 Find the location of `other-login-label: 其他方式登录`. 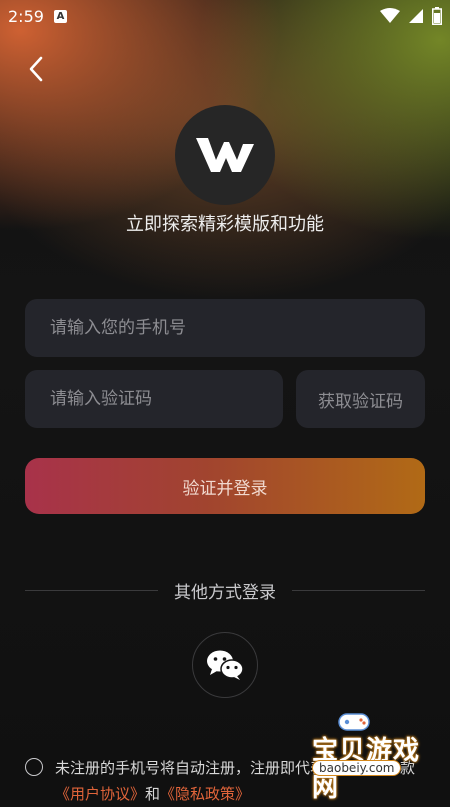

other-login-label: 其他方式登录 is located at coordinates (225, 592).